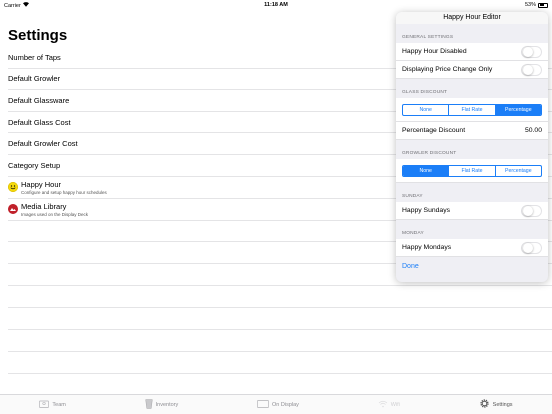  I want to click on cell-label: Happy Sundays, so click(426, 210).